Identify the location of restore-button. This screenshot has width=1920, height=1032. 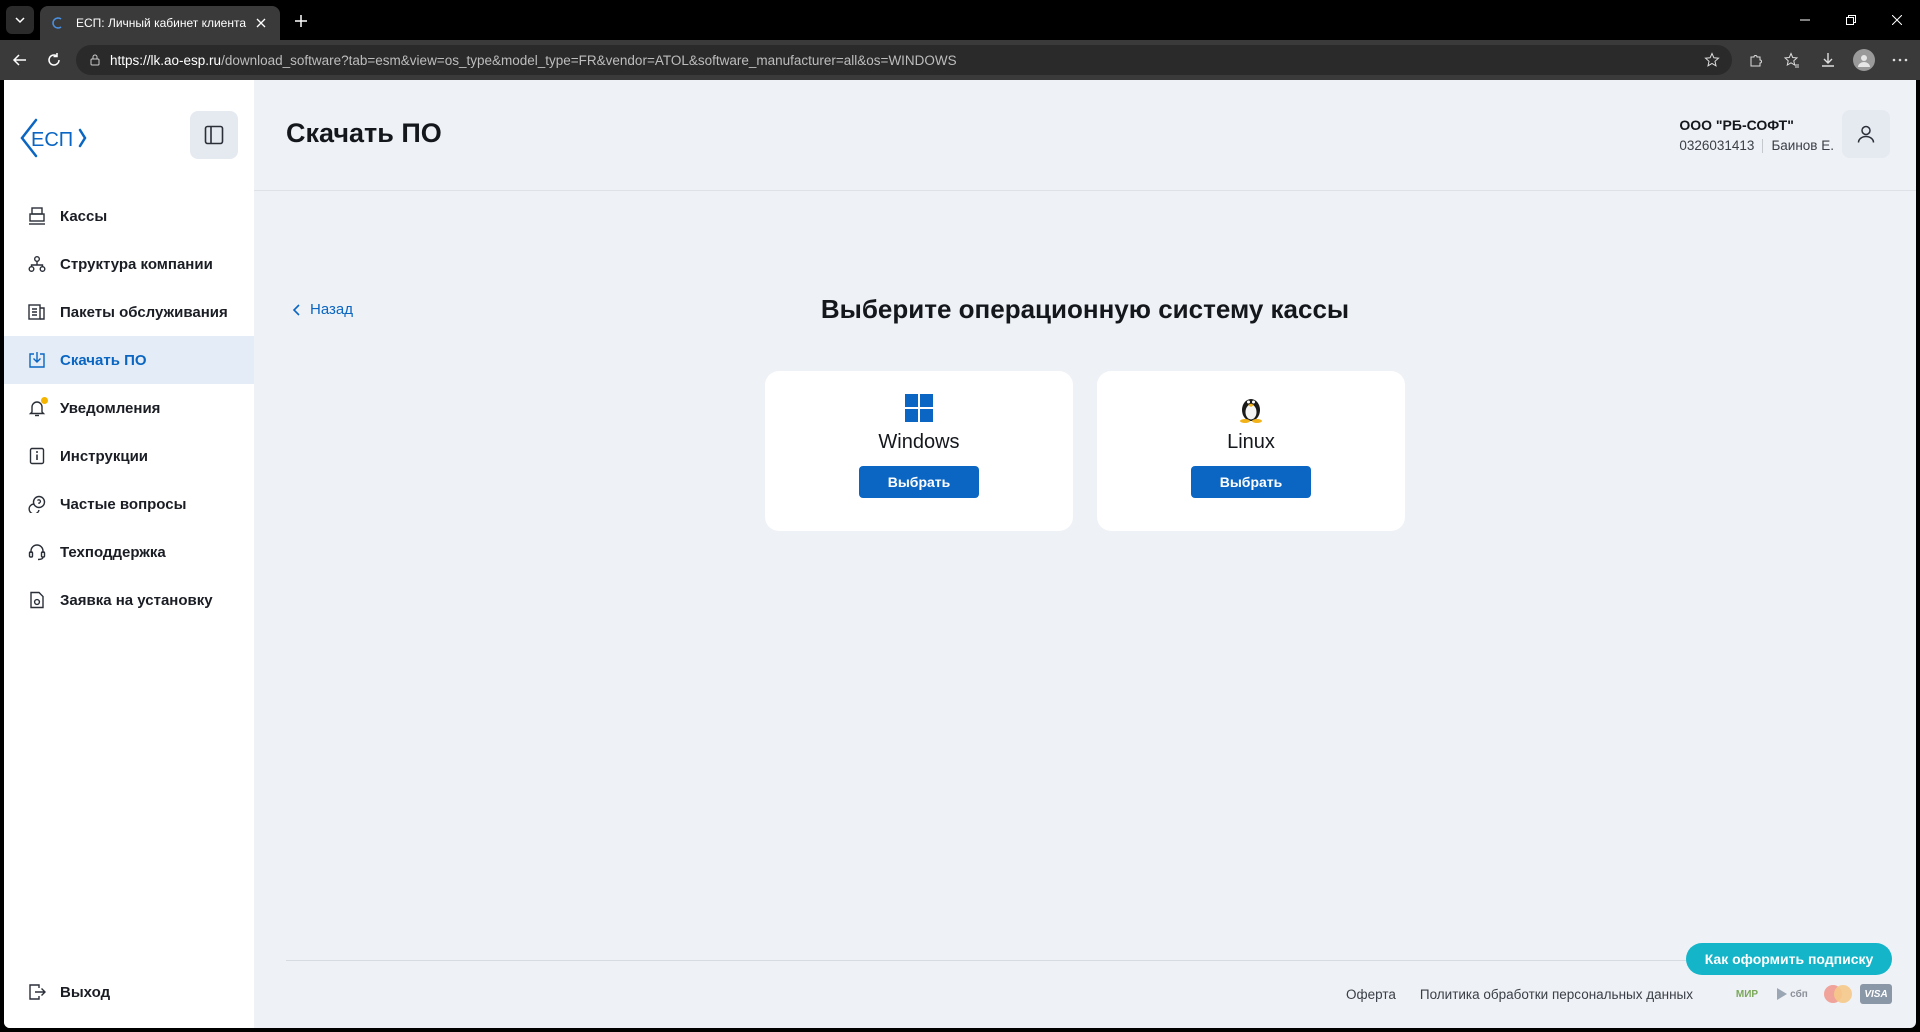
(1851, 20).